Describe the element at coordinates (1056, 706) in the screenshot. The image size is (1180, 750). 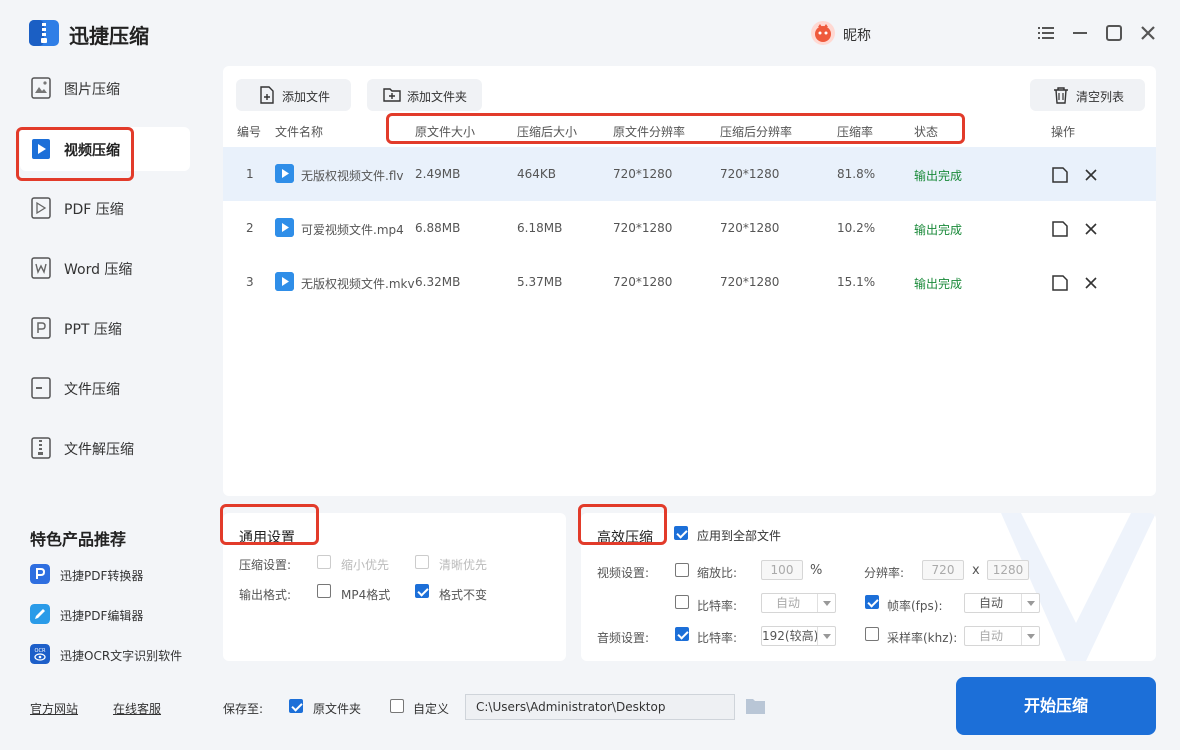
I see `start-compress-button: 开始压缩` at that location.